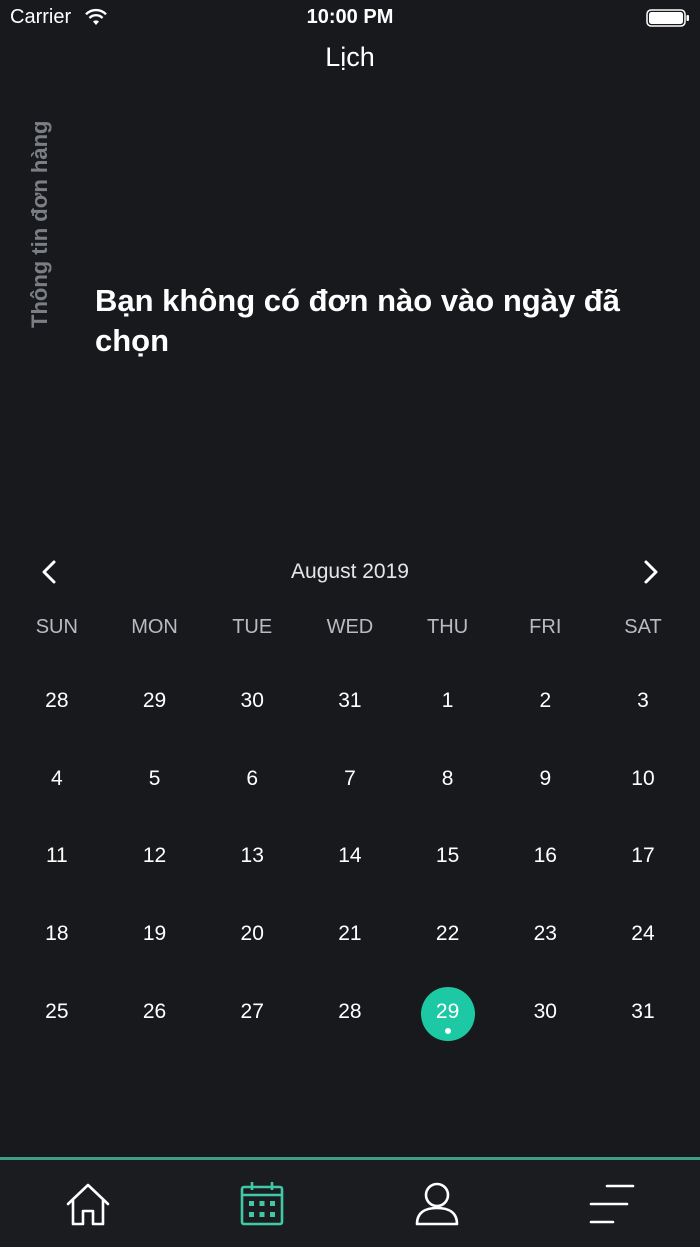 Image resolution: width=700 pixels, height=1247 pixels. I want to click on calendar-week-row: 28 29 30 31 1 2 3, so click(350, 701).